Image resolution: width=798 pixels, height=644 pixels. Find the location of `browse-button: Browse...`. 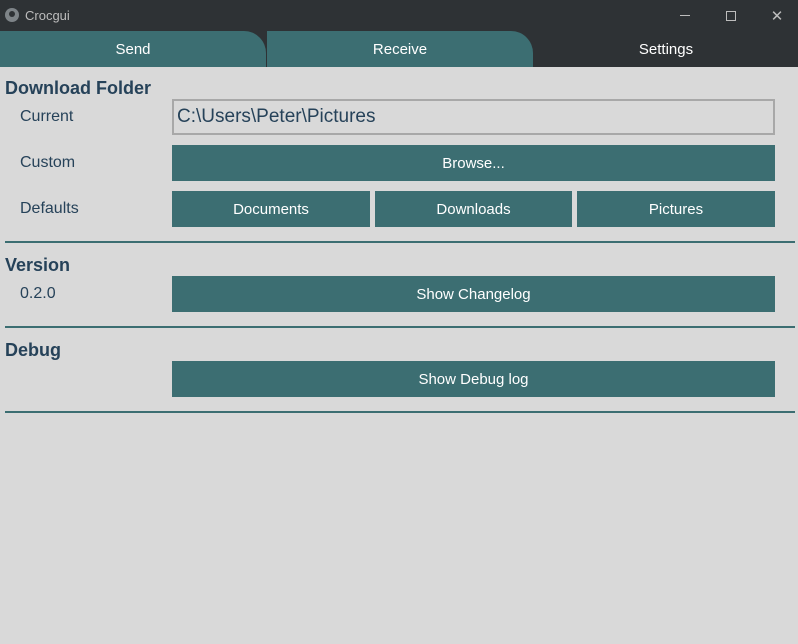

browse-button: Browse... is located at coordinates (473, 163).